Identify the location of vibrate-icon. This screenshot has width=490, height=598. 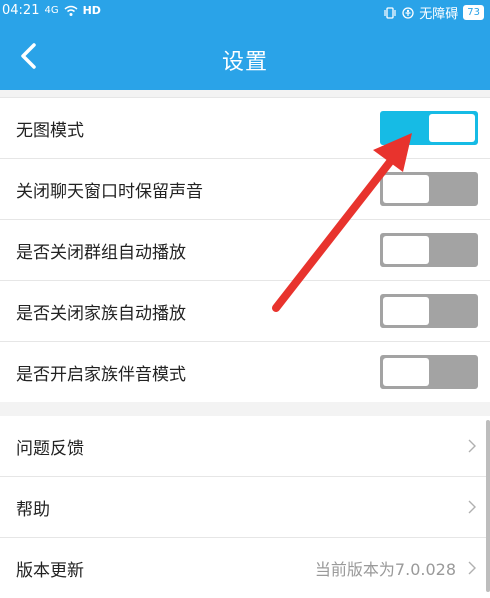
(390, 12).